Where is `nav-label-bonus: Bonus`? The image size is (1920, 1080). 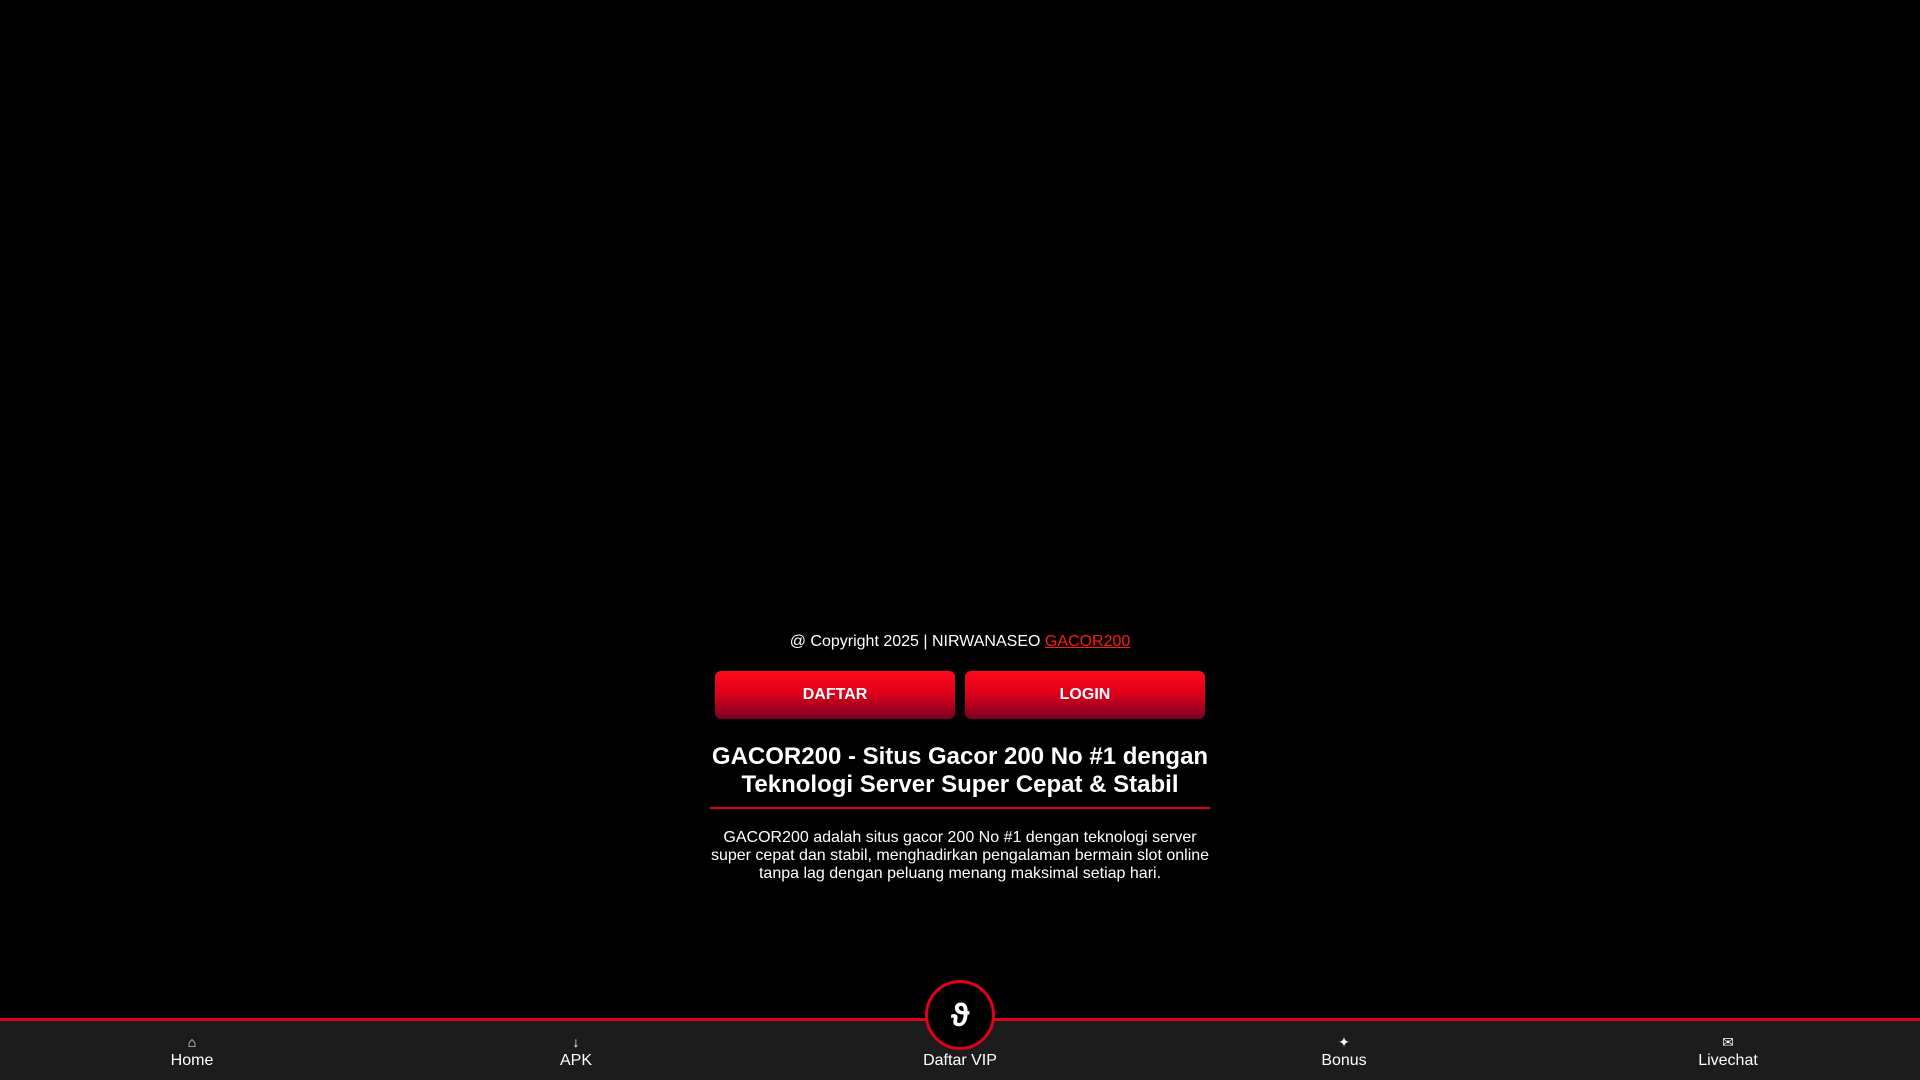 nav-label-bonus: Bonus is located at coordinates (1344, 1060).